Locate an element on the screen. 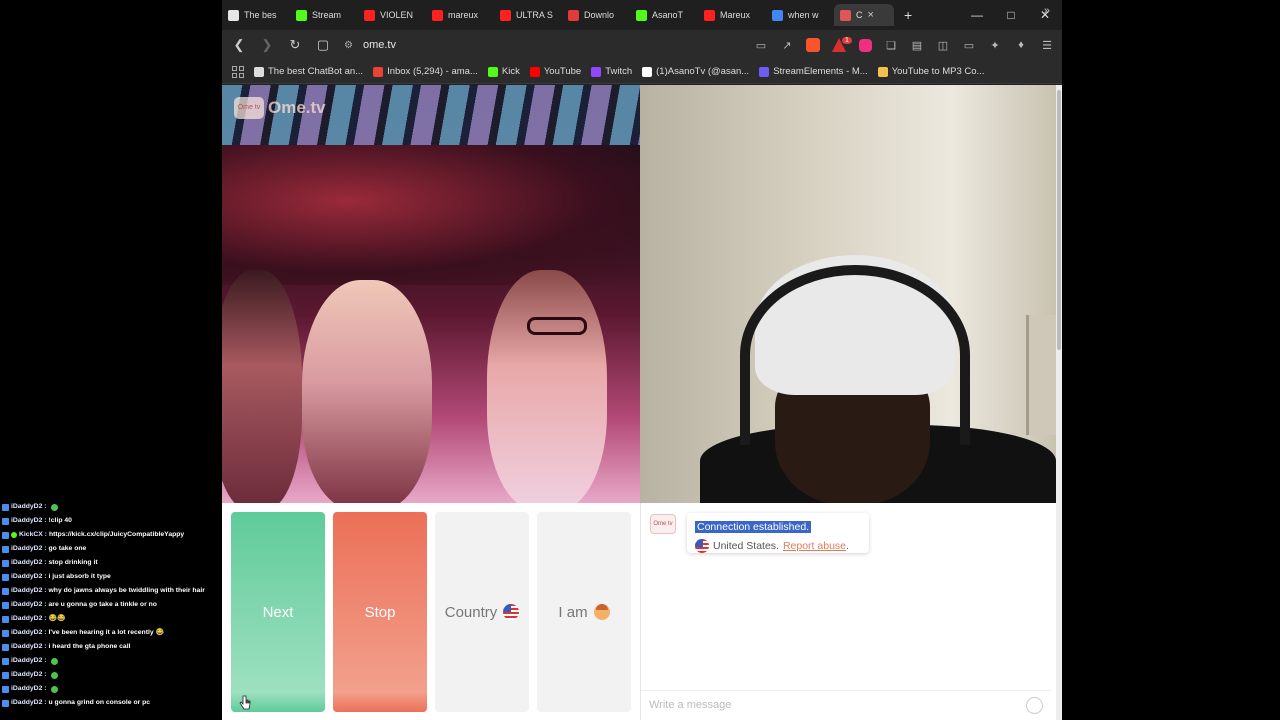  browser-tab: ULTRA S is located at coordinates (528, 15).